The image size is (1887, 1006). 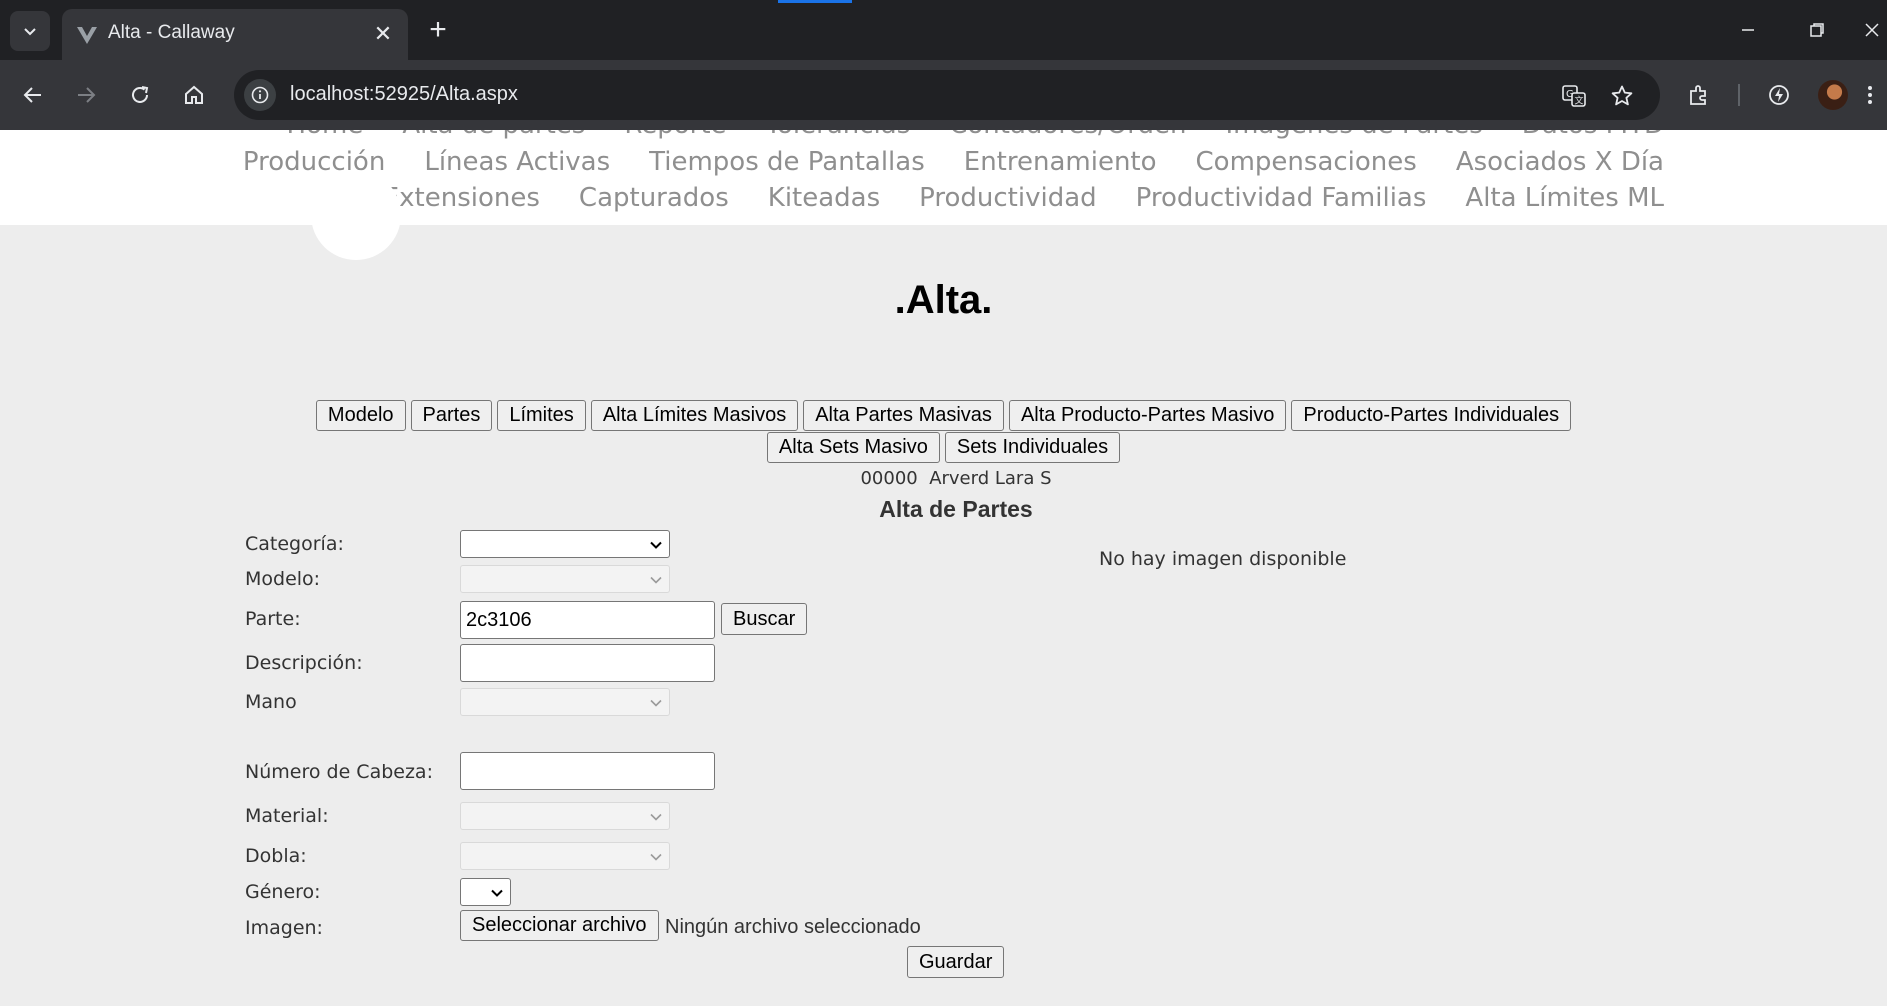 What do you see at coordinates (171, 32) in the screenshot?
I see `tab-title: Alta - Callaway` at bounding box center [171, 32].